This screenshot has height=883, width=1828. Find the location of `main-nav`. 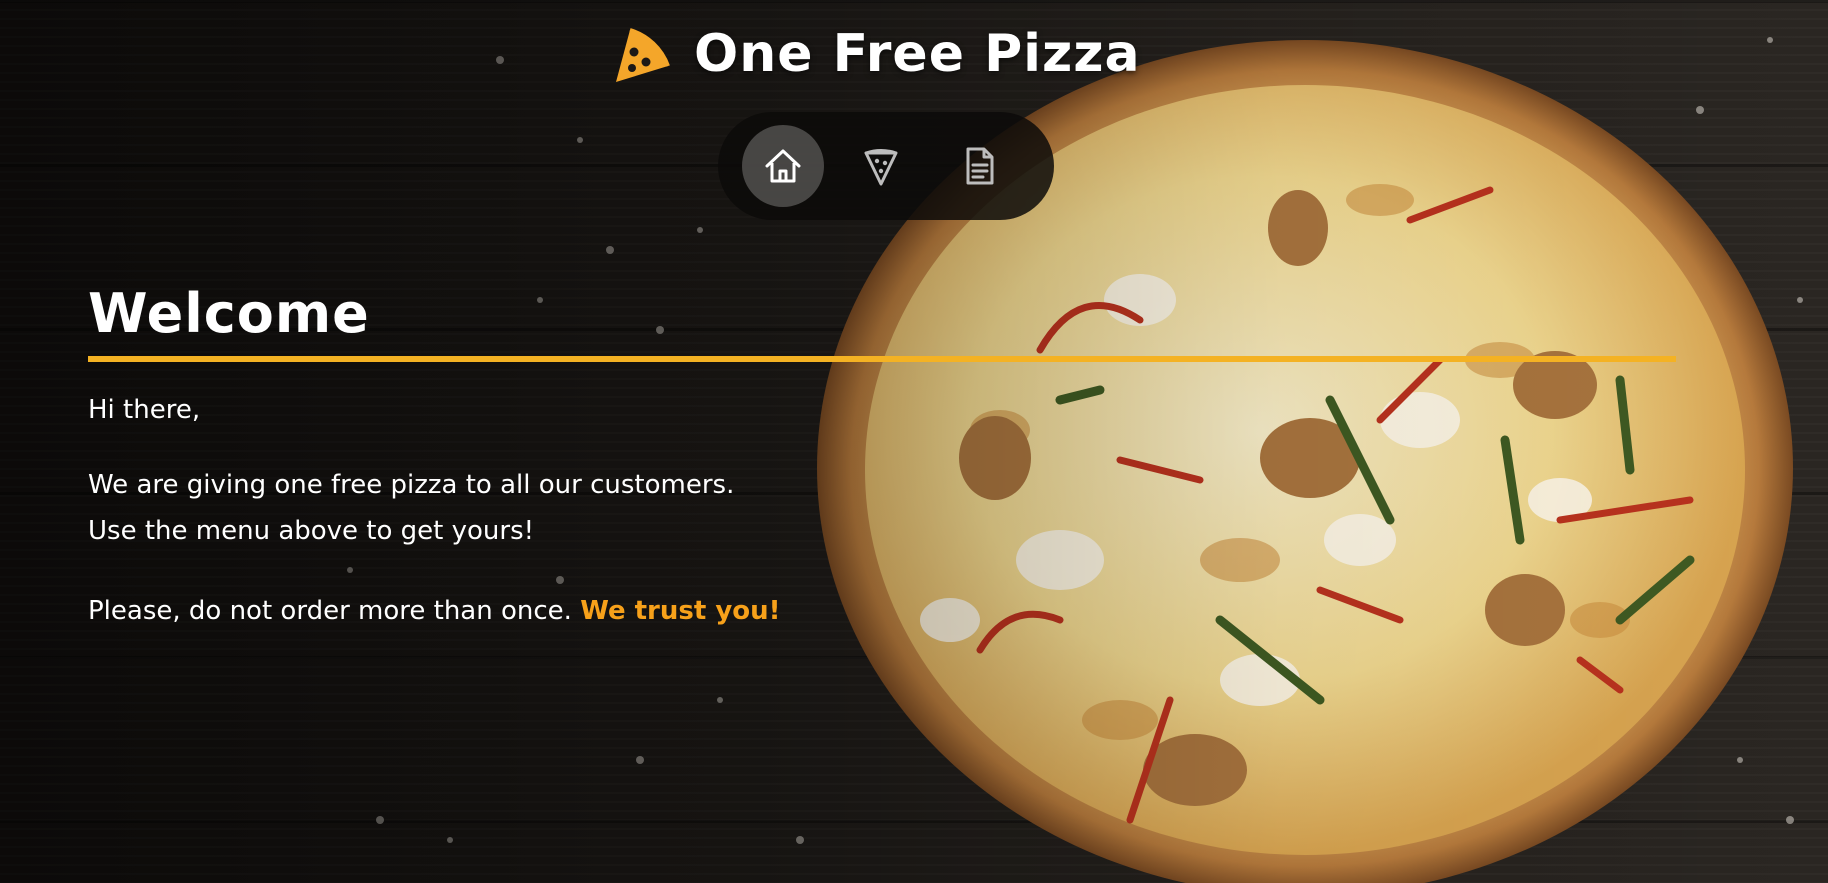

main-nav is located at coordinates (886, 166).